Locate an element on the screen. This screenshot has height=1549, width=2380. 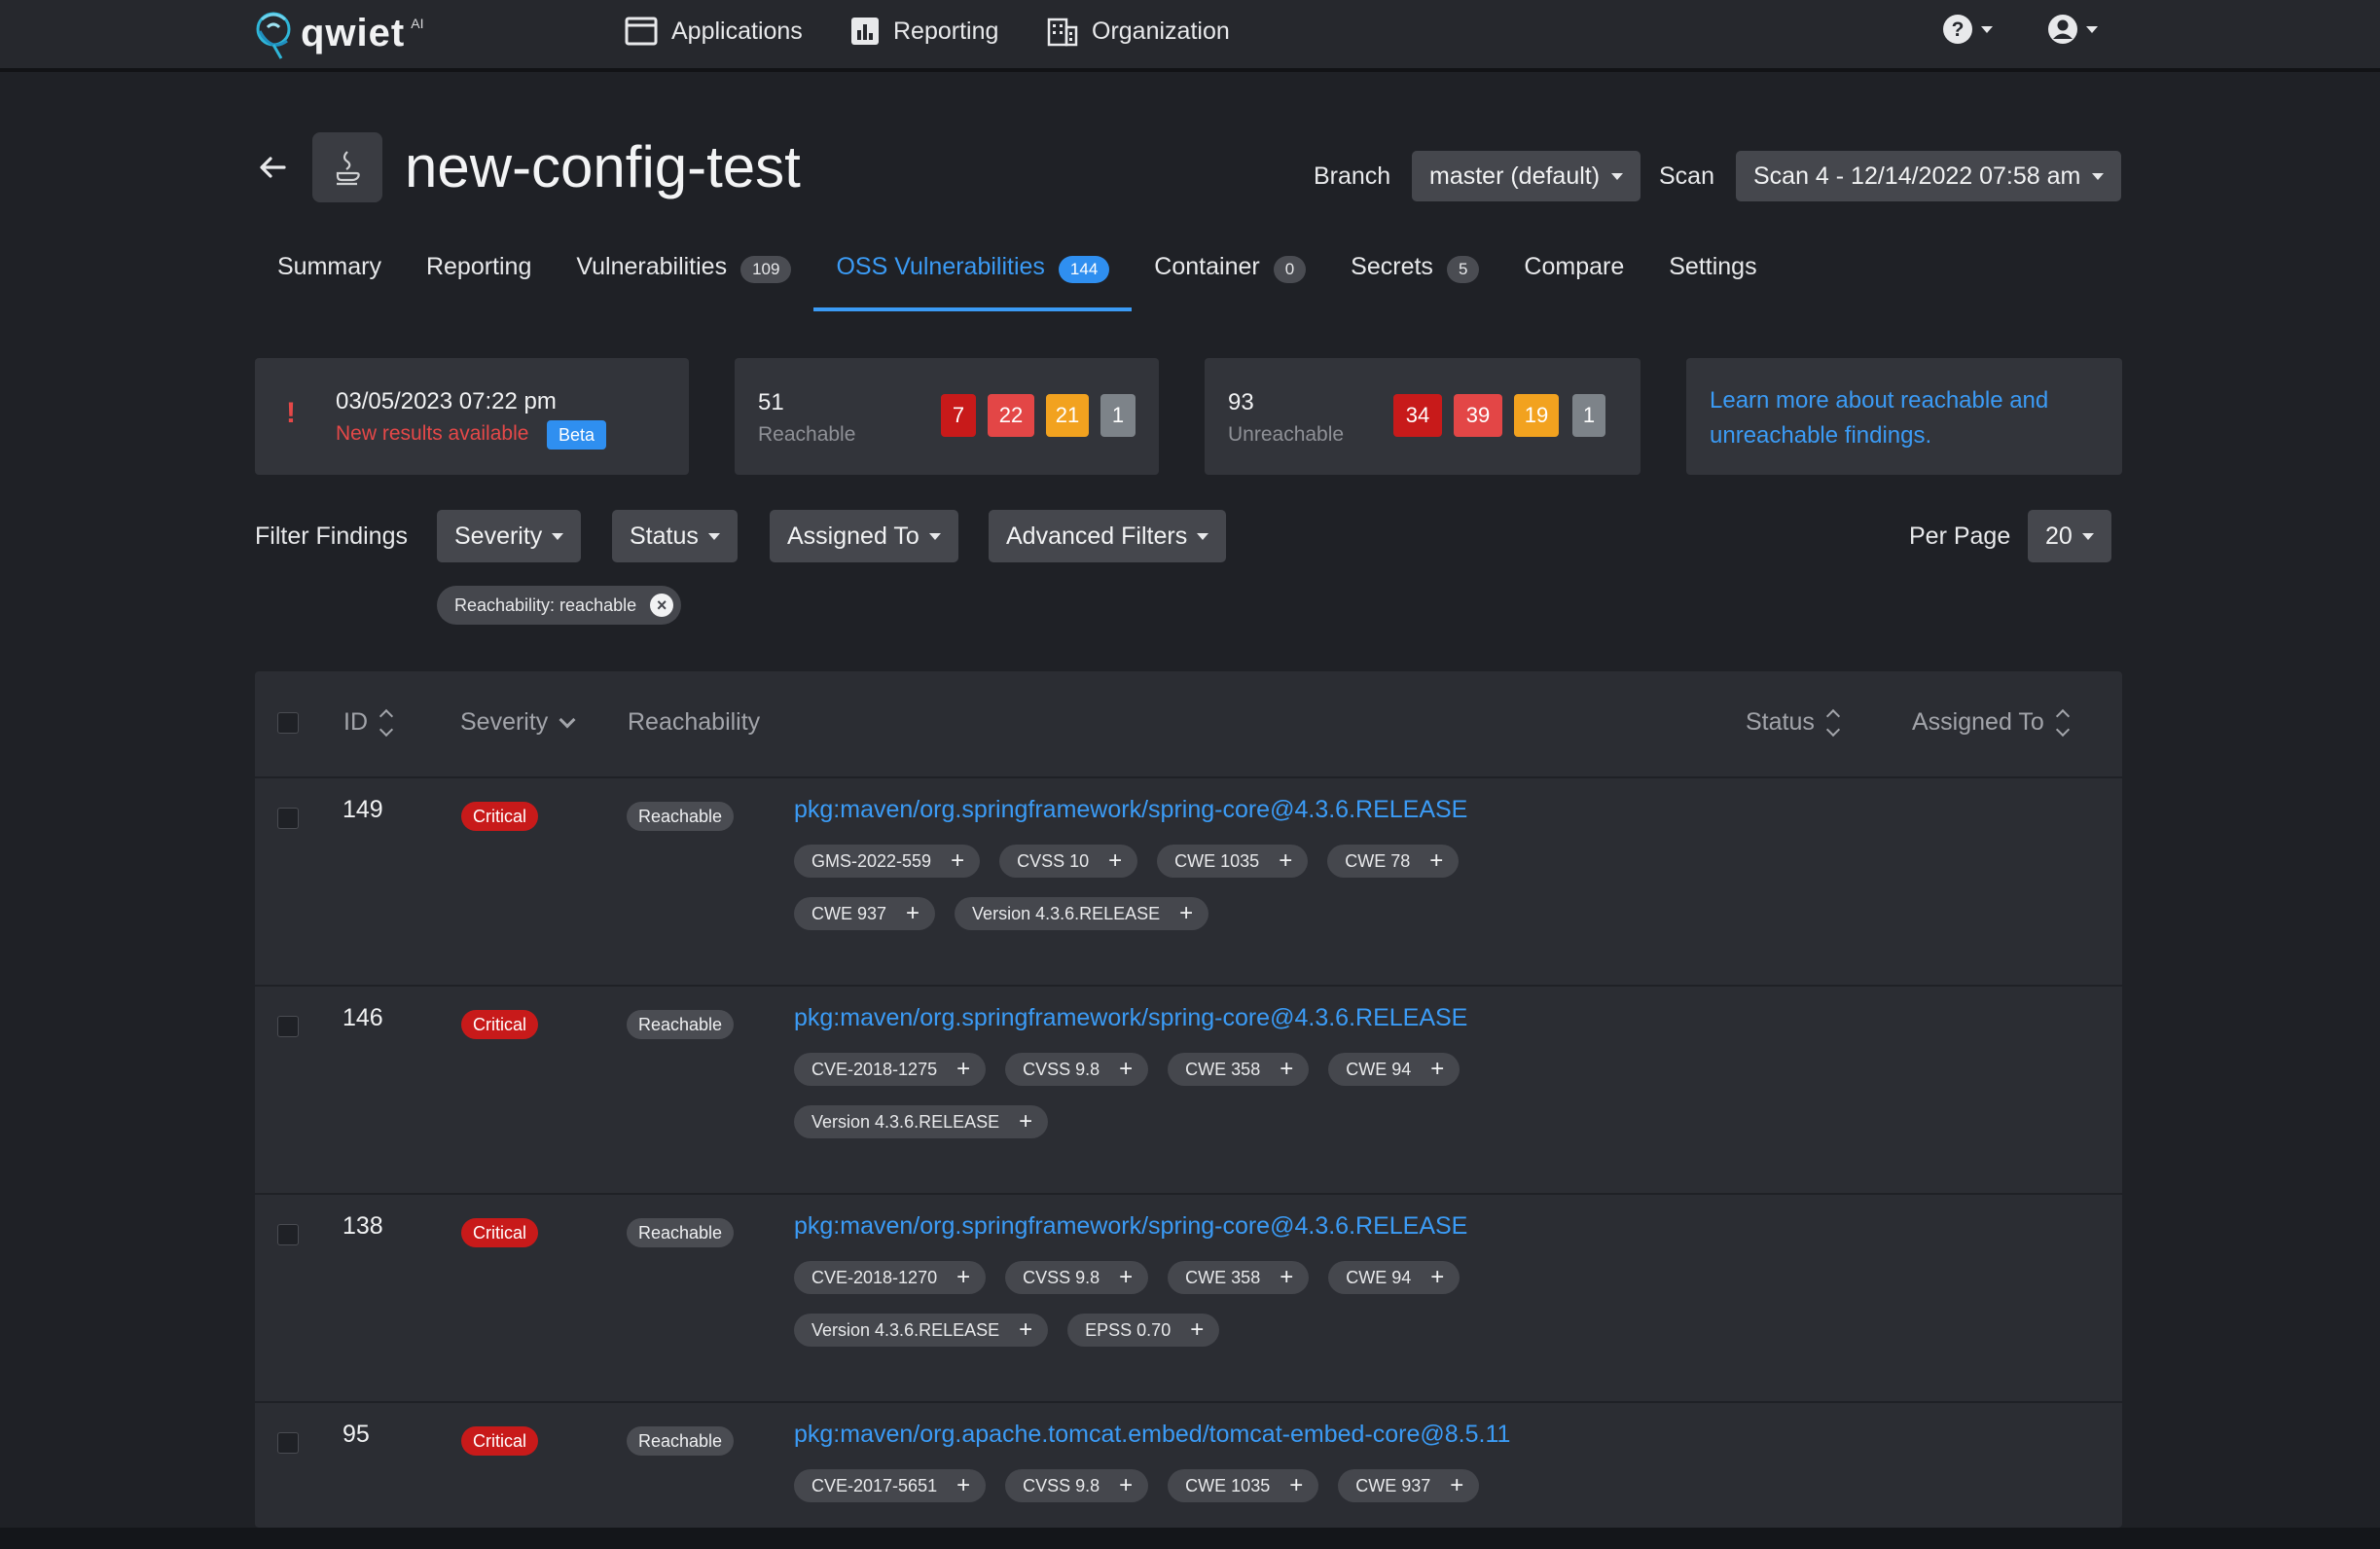
logo-mark-icon is located at coordinates (273, 35).